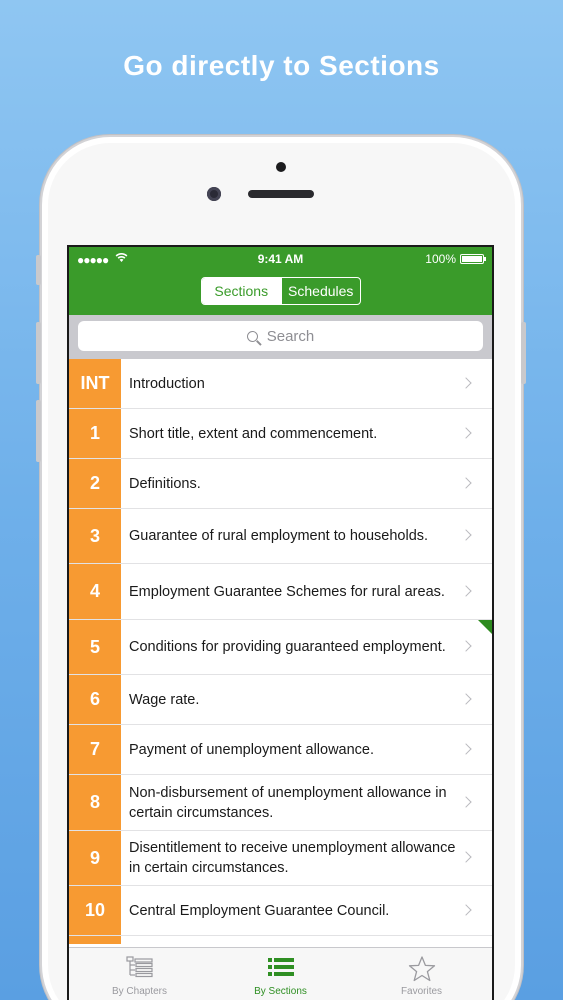 The height and width of the screenshot is (1000, 563). What do you see at coordinates (167, 383) in the screenshot?
I see `section-title: Introduction` at bounding box center [167, 383].